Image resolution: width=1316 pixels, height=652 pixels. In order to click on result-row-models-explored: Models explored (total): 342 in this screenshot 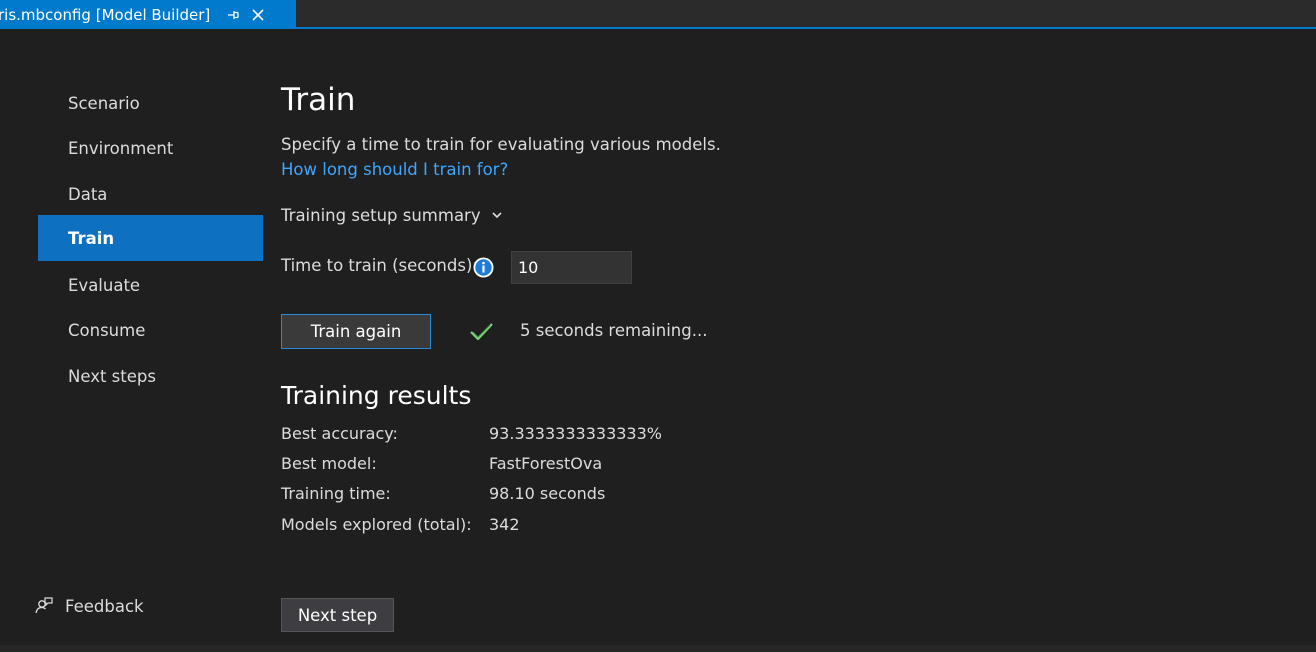, I will do `click(400, 527)`.